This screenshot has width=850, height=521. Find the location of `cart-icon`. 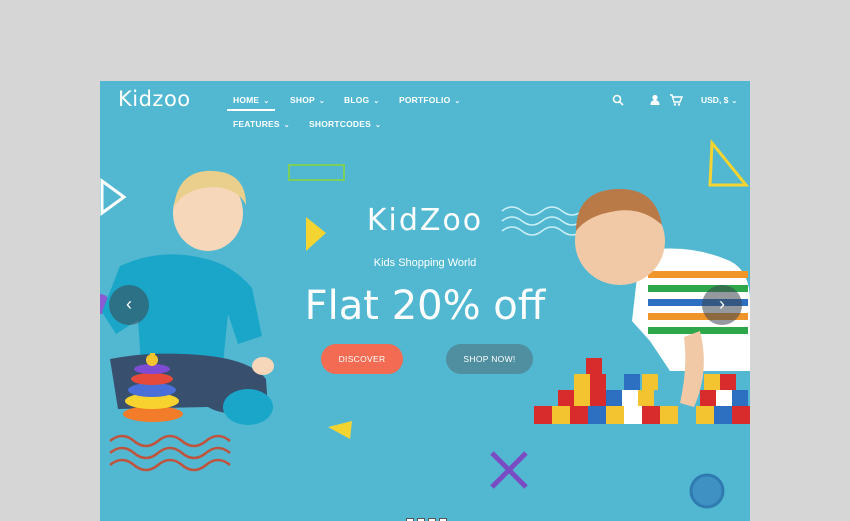

cart-icon is located at coordinates (676, 100).